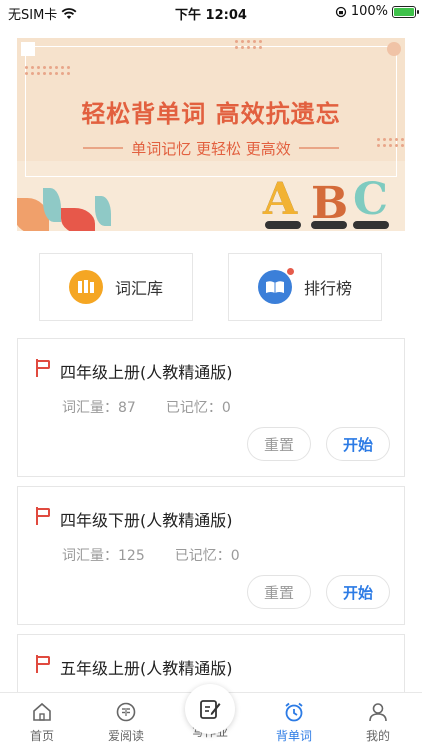  Describe the element at coordinates (103, 556) in the screenshot. I see `vocab-count: 词汇量：125` at that location.